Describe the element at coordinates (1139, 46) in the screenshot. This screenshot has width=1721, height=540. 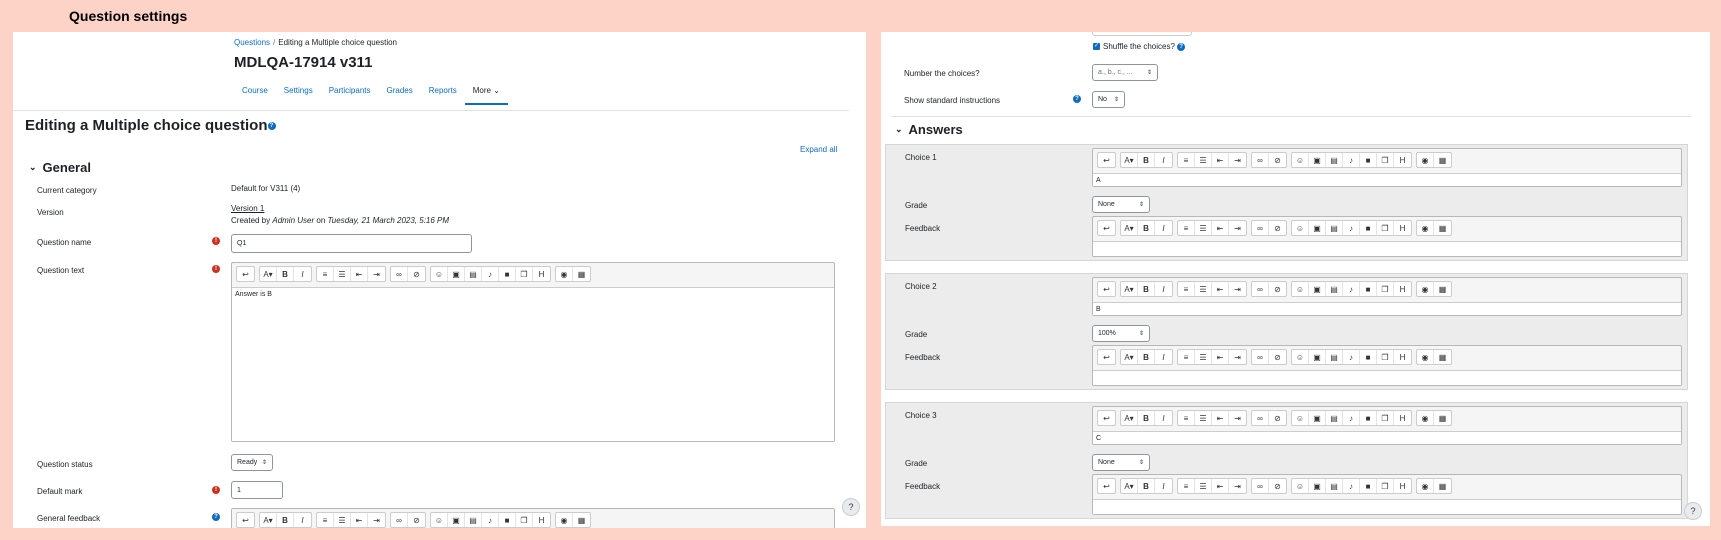
I see `shuffle-choices: ✓ Shuffle the choices? ?` at that location.